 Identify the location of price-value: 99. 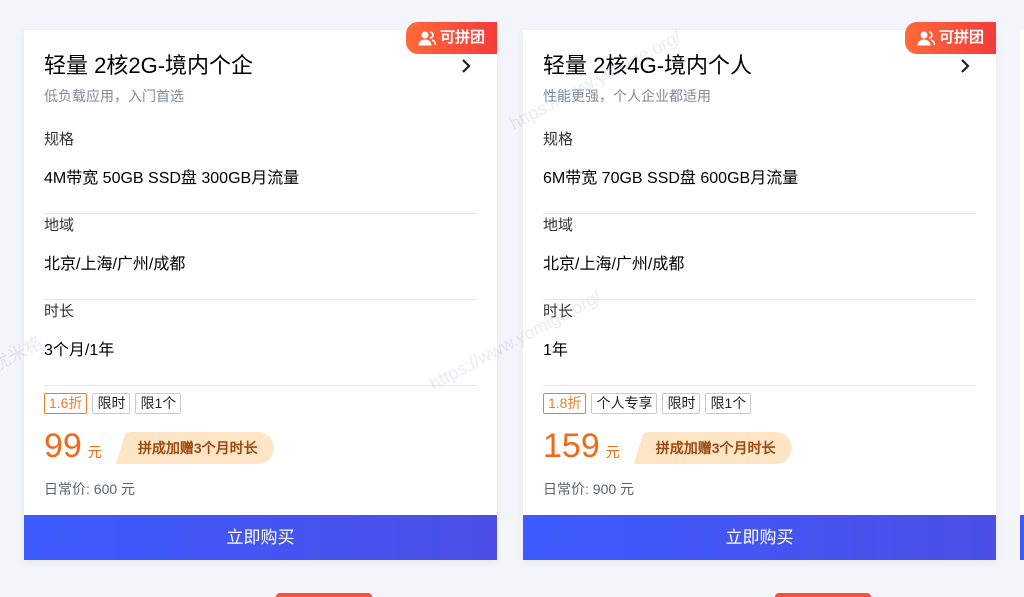
(63, 446).